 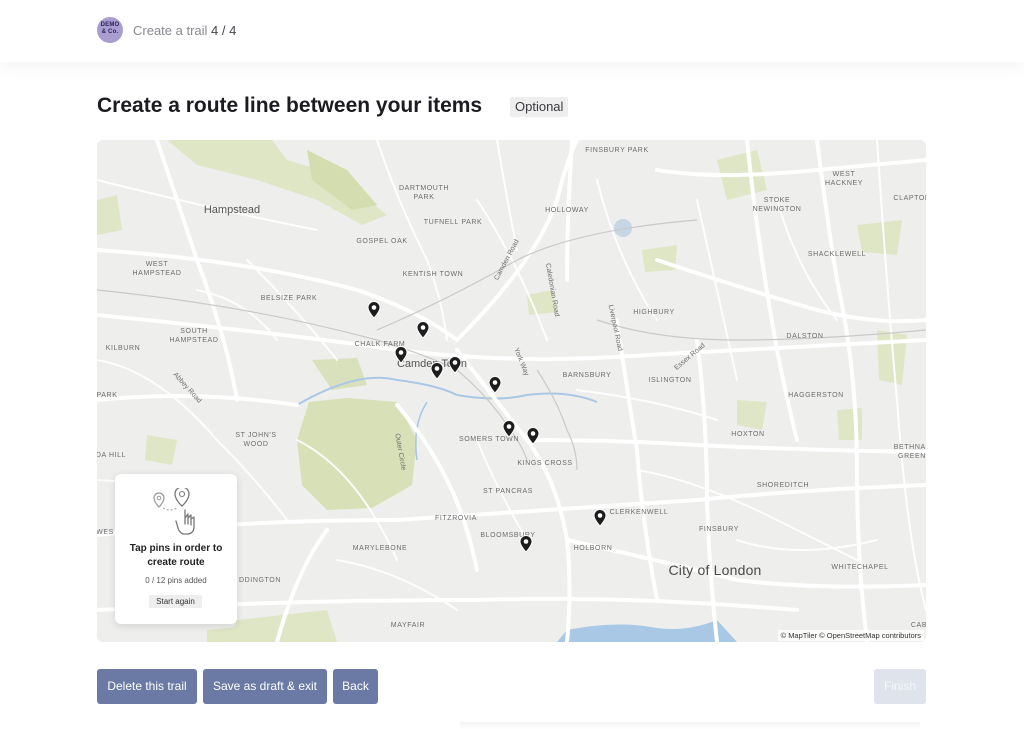 What do you see at coordinates (783, 485) in the screenshot?
I see `map-place-label: SHOREDITCH` at bounding box center [783, 485].